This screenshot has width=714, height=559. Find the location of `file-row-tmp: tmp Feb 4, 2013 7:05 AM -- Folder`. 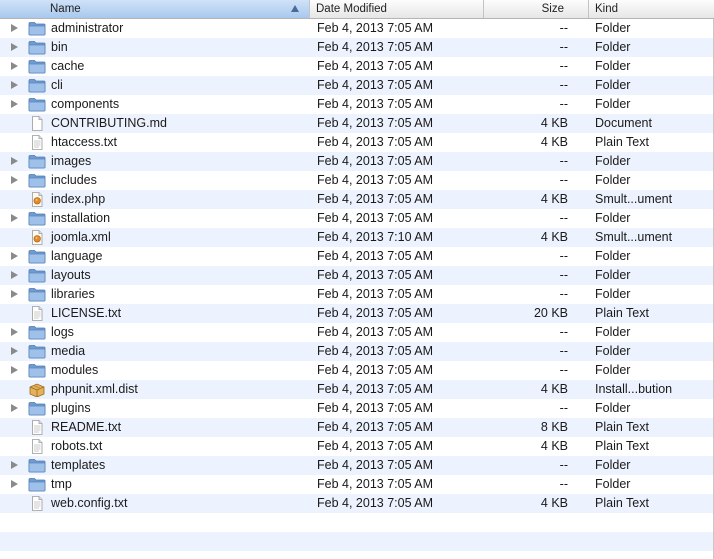

file-row-tmp: tmp Feb 4, 2013 7:05 AM -- Folder is located at coordinates (357, 484).